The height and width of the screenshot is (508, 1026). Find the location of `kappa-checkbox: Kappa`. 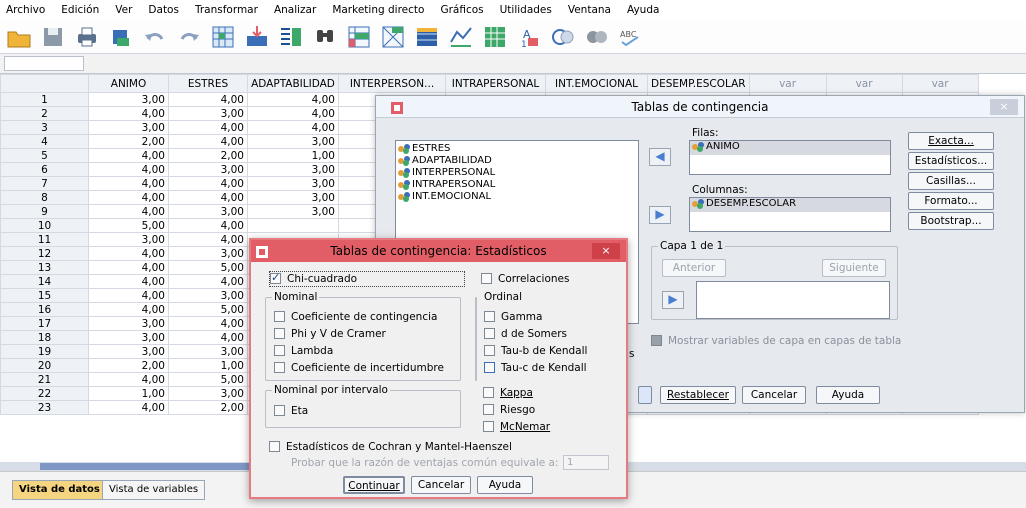

kappa-checkbox: Kappa is located at coordinates (508, 393).